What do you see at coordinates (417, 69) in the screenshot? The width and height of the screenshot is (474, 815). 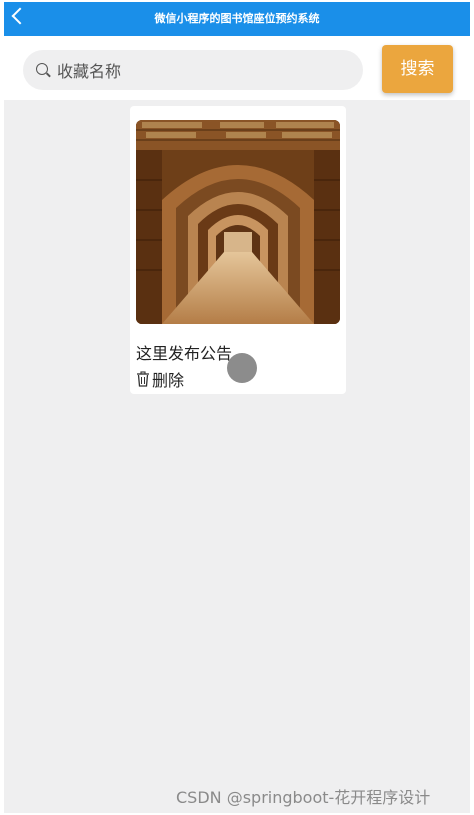 I see `search-button: 搜索` at bounding box center [417, 69].